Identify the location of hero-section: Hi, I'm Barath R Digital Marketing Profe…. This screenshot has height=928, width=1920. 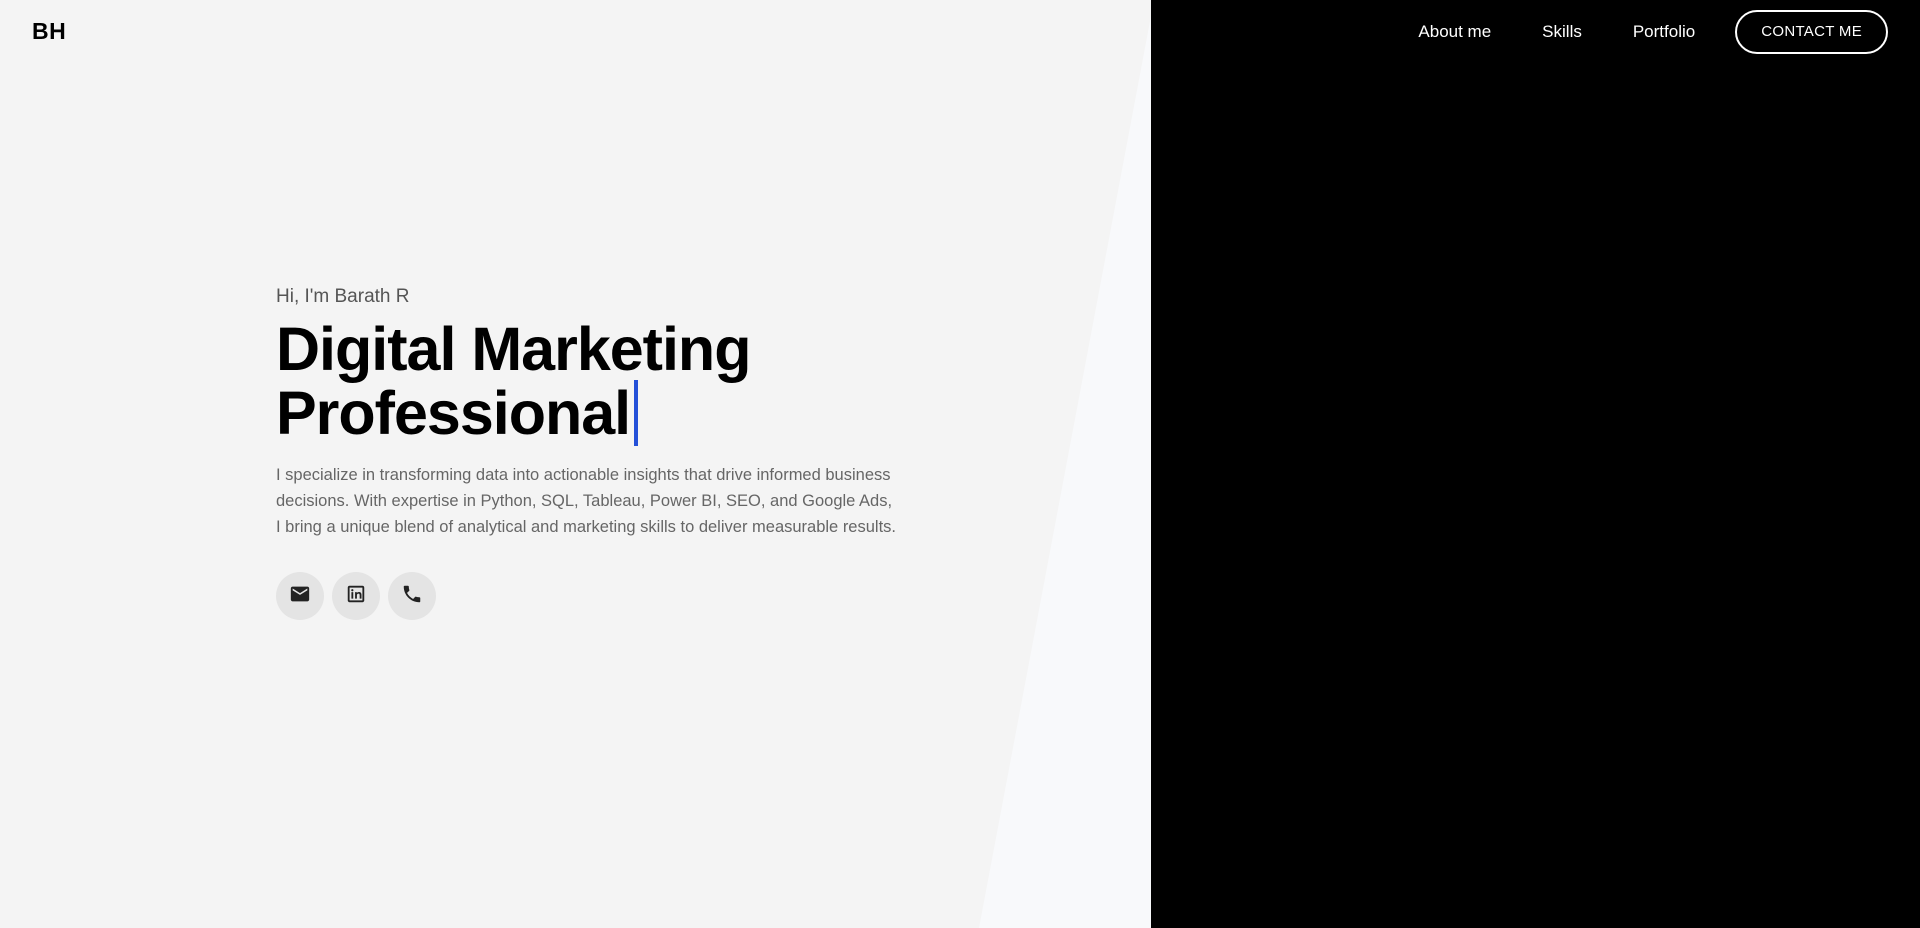
(586, 453).